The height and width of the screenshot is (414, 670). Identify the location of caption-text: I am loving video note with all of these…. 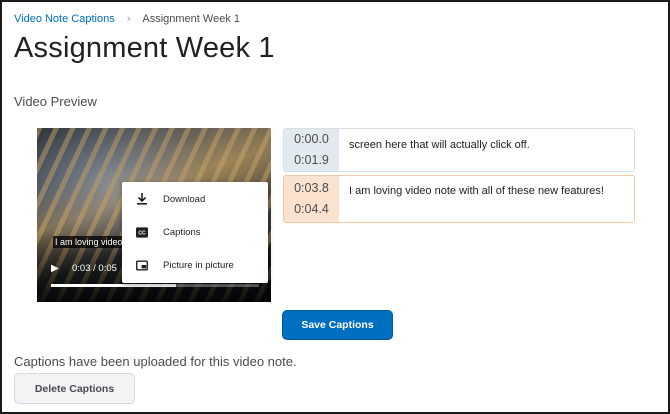
(486, 199).